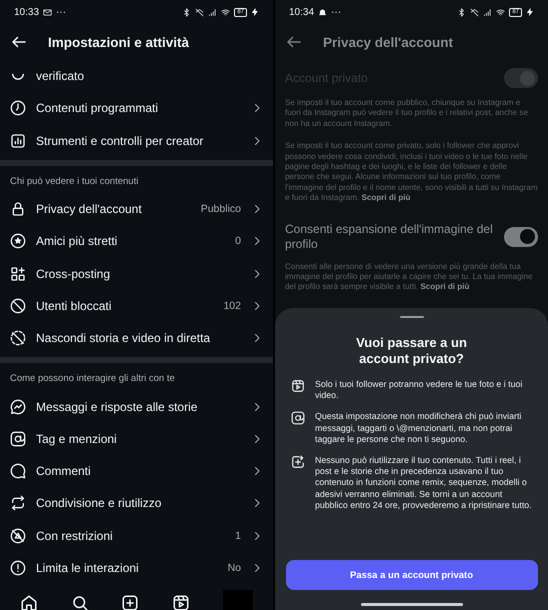 Image resolution: width=548 pixels, height=610 pixels. I want to click on row-value: 0, so click(238, 241).